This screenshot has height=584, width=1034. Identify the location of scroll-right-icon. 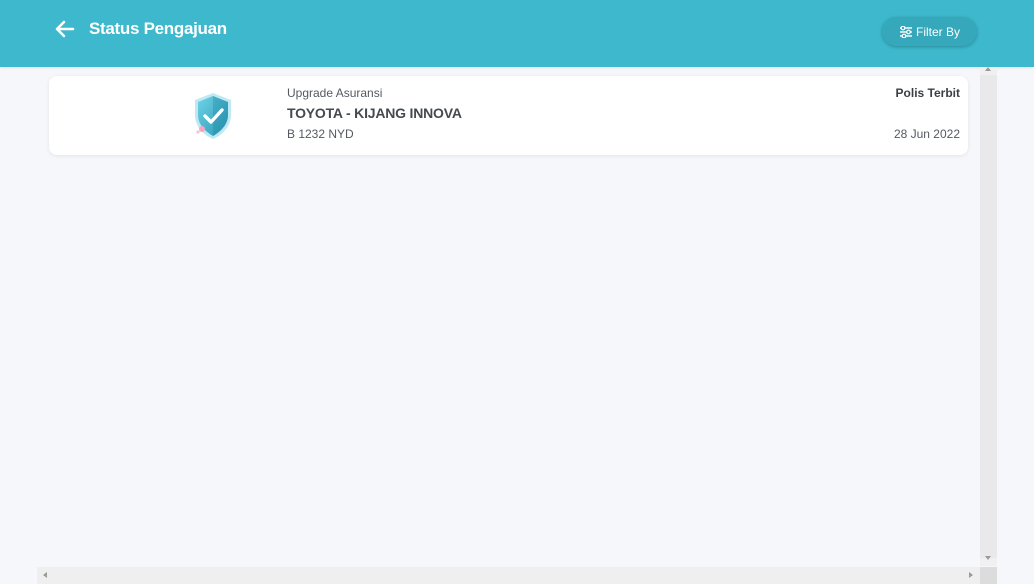
(971, 575).